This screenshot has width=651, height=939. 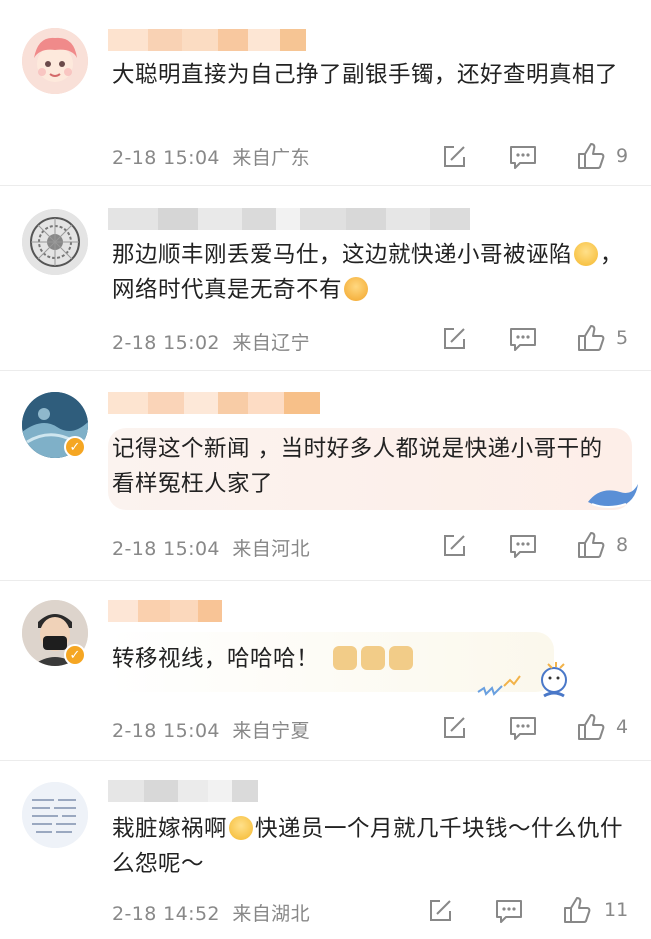 I want to click on like-button: 8, so click(x=602, y=545).